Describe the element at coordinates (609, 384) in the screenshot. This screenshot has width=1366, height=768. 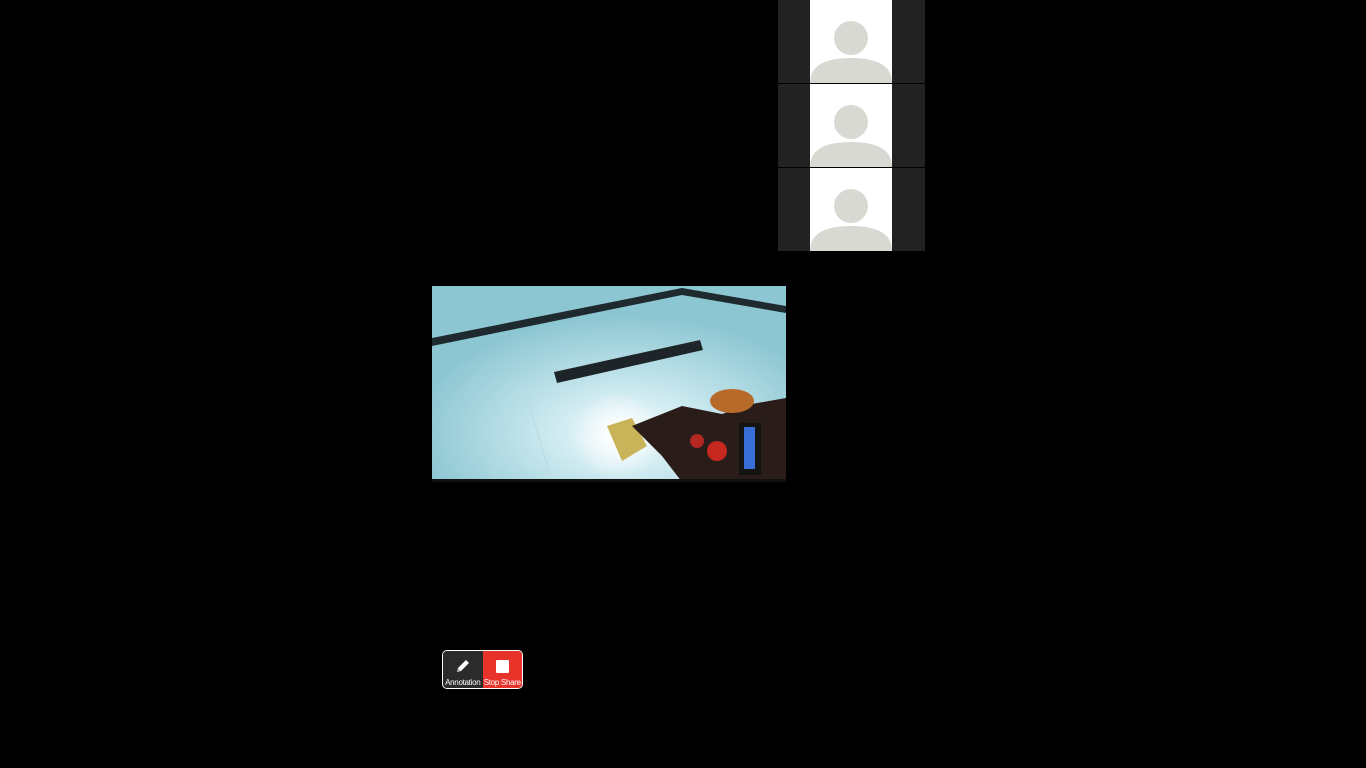
I see `shared-video` at that location.